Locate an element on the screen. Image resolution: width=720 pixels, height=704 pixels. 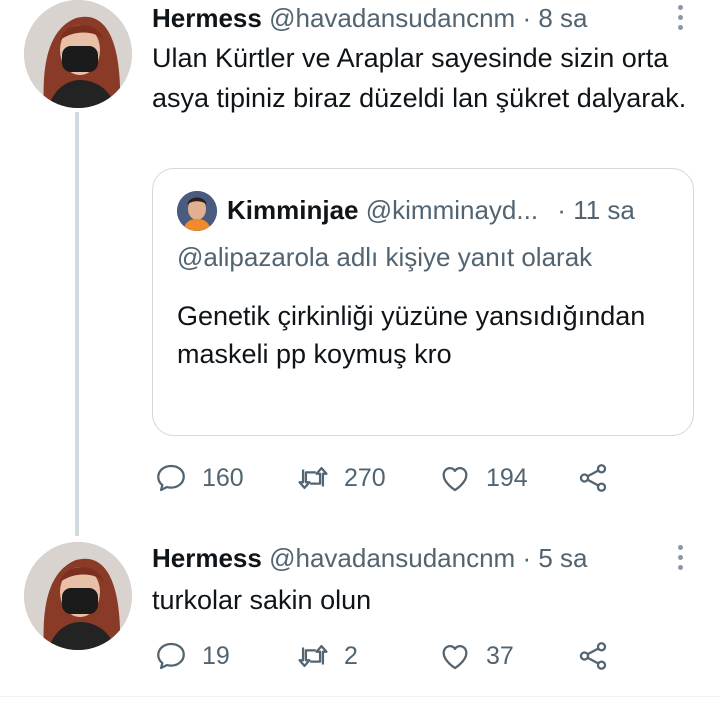
quoted-header: Kimminjae @kimminayd... · 11 sa is located at coordinates (431, 210).